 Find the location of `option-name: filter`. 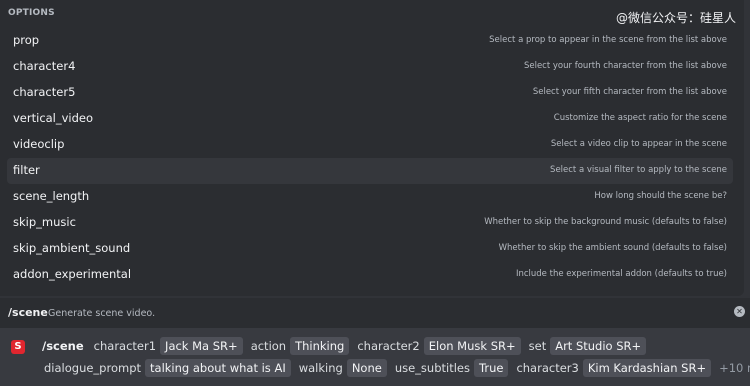

option-name: filter is located at coordinates (26, 170).